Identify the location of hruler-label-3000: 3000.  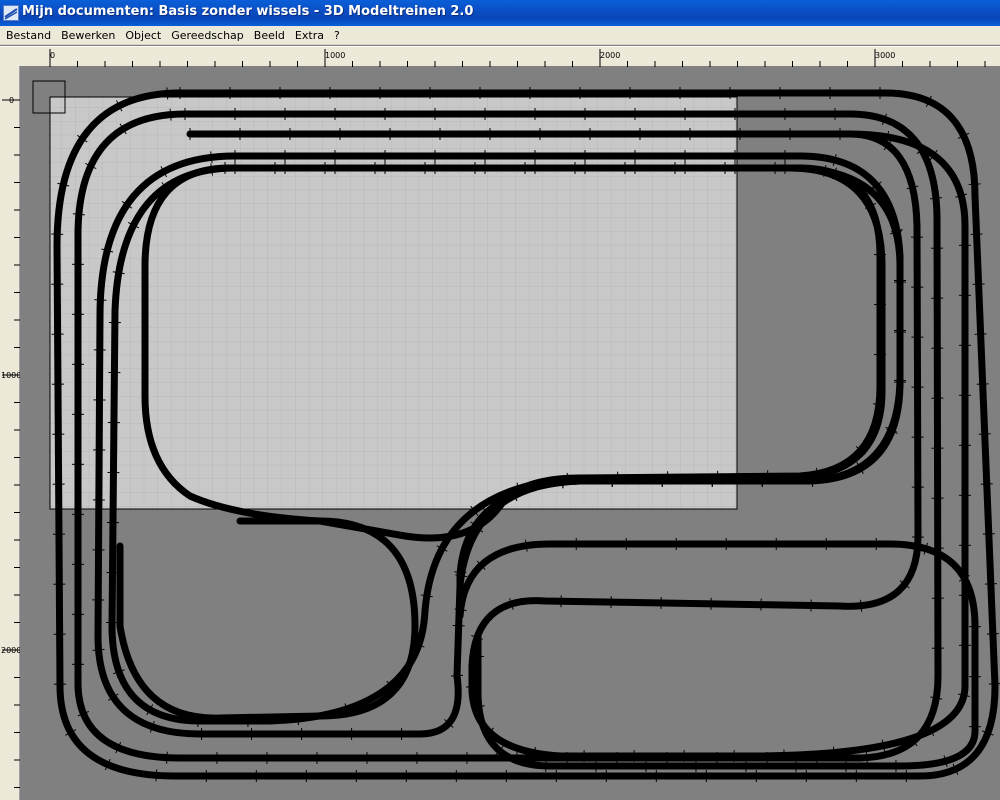
(885, 55).